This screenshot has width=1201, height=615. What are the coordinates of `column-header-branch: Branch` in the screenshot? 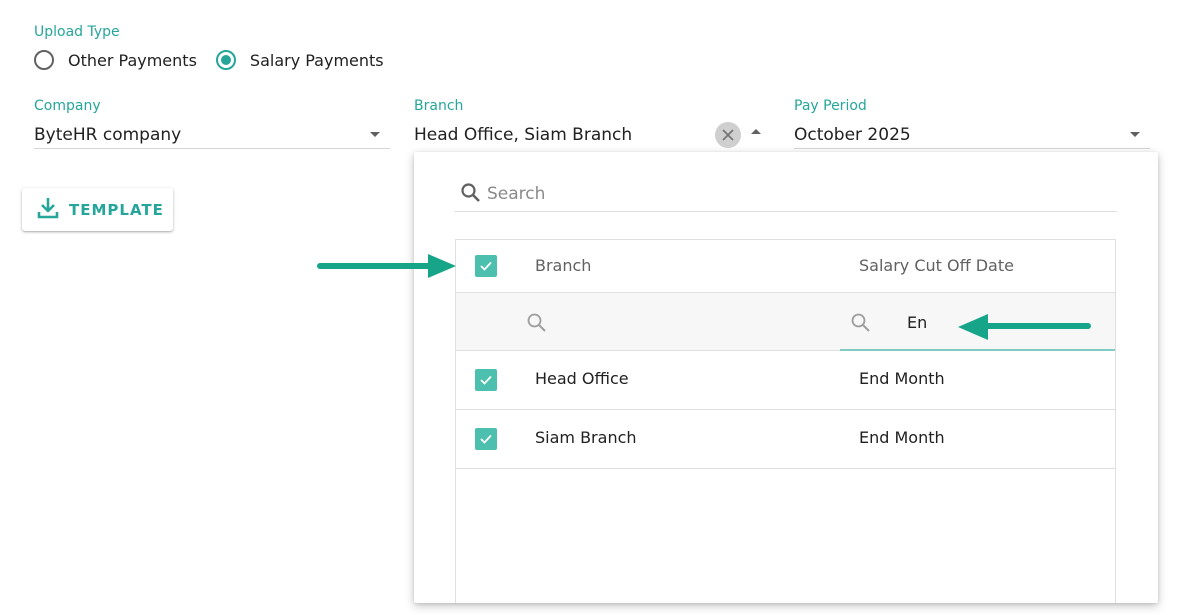 It's located at (563, 265).